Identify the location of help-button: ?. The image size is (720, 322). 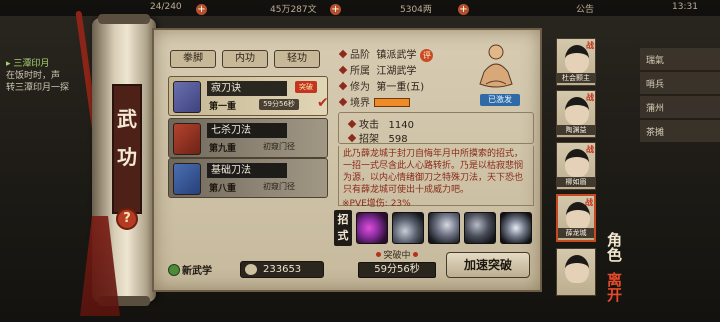
(127, 219).